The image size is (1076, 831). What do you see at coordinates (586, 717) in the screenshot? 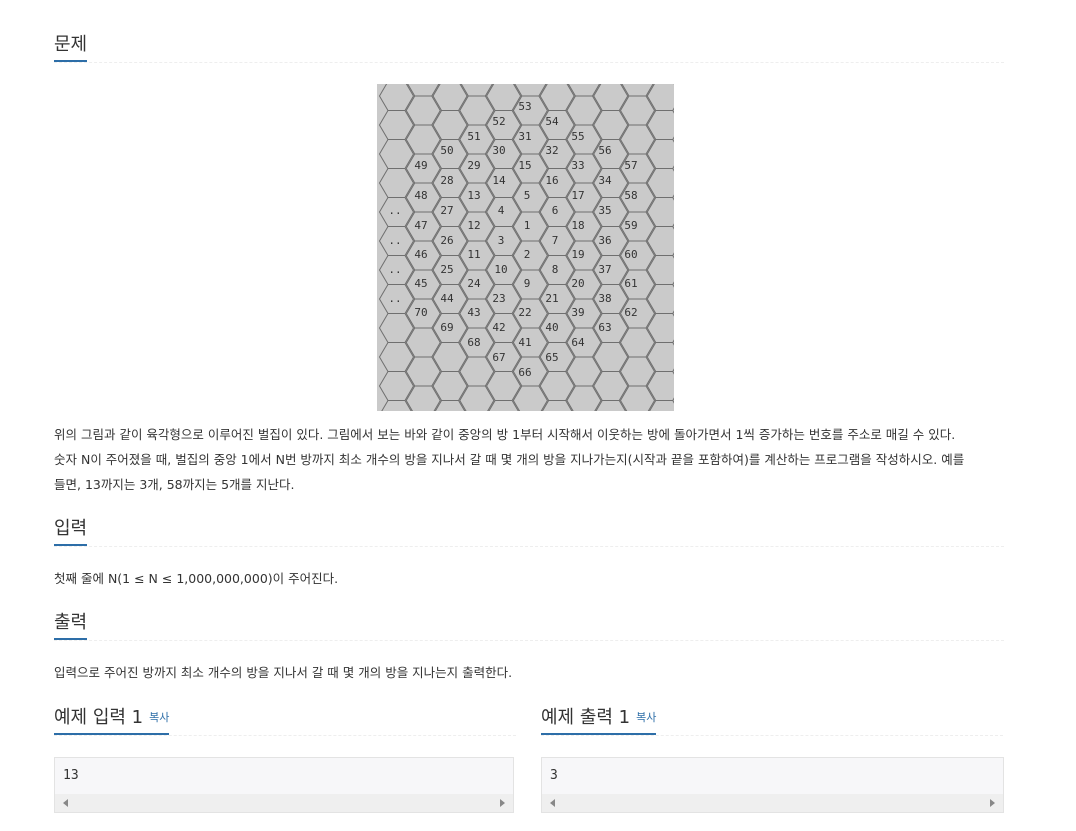
I see `sample-output-title: 예제 출력 1` at bounding box center [586, 717].